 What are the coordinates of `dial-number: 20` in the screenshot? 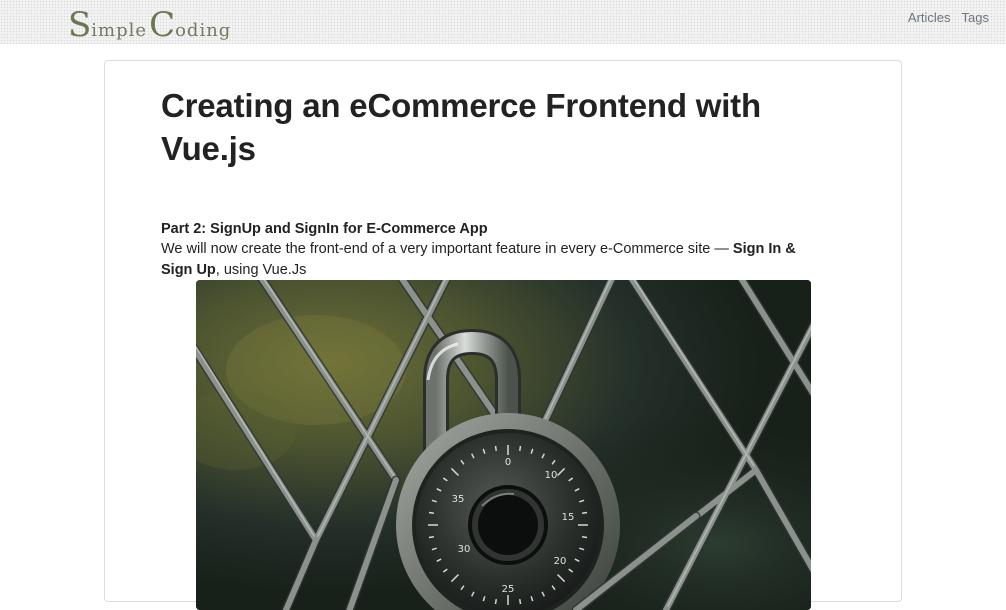 It's located at (560, 561).